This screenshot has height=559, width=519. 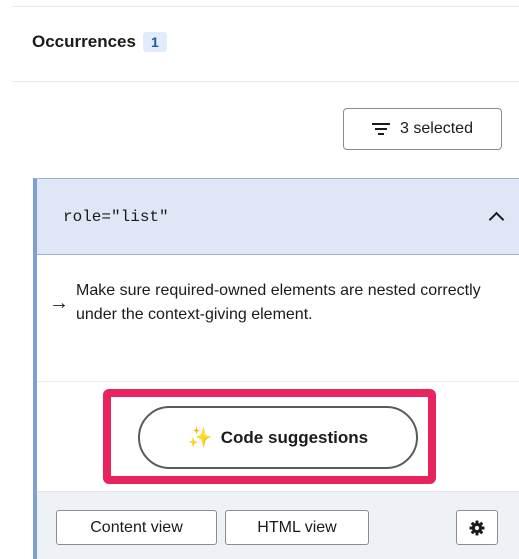 What do you see at coordinates (136, 527) in the screenshot?
I see `content-view-button: Content view` at bounding box center [136, 527].